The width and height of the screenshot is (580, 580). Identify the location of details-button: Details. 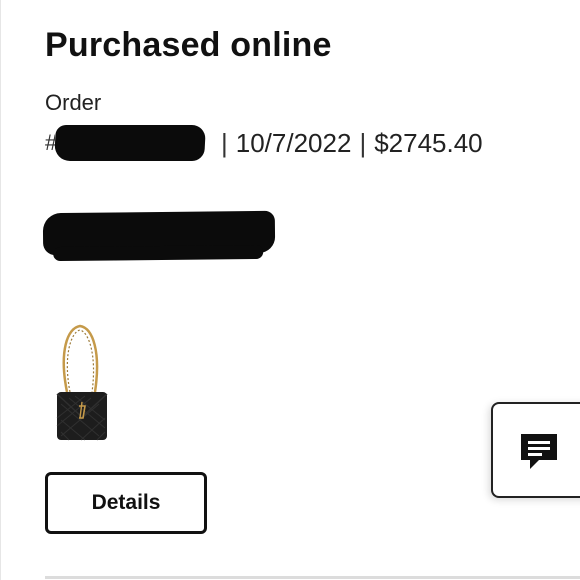
(126, 503).